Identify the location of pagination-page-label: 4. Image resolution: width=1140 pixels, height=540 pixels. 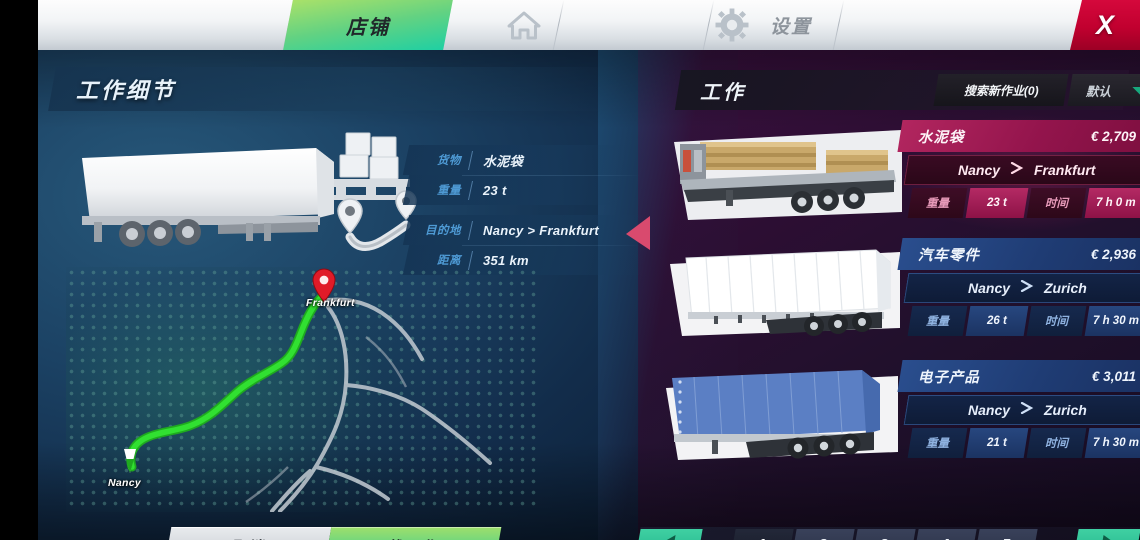
(944, 538).